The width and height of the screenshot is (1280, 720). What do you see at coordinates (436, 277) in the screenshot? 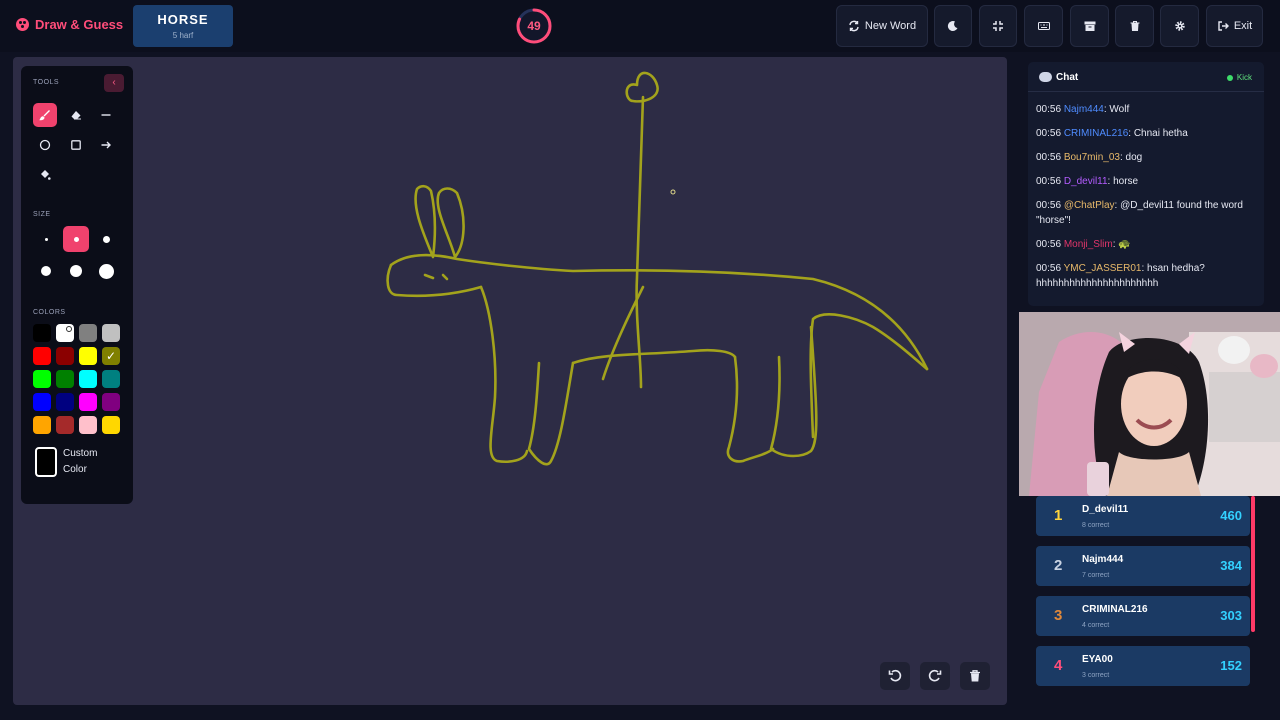
I see `stroke-eyes` at bounding box center [436, 277].